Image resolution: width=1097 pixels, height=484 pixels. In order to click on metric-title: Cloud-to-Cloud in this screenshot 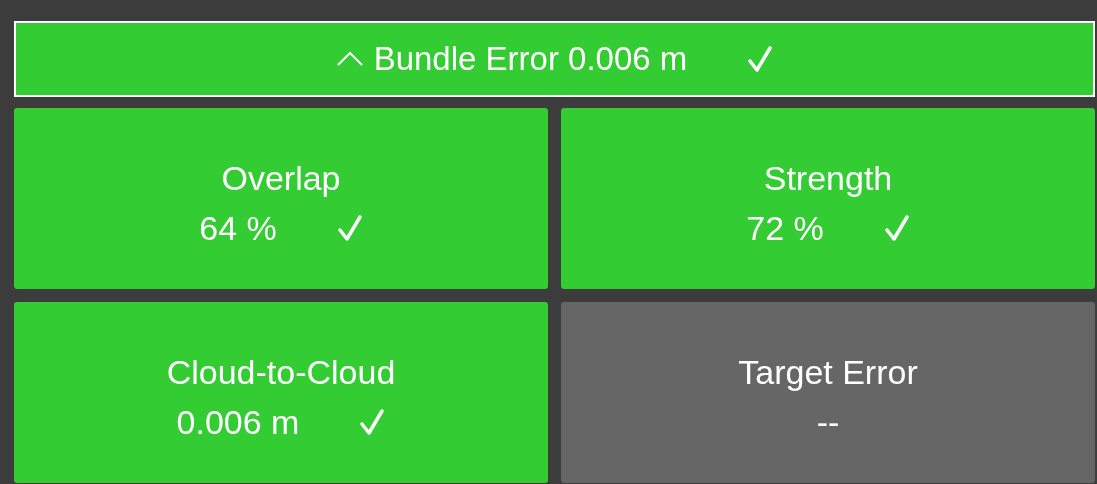, I will do `click(281, 371)`.